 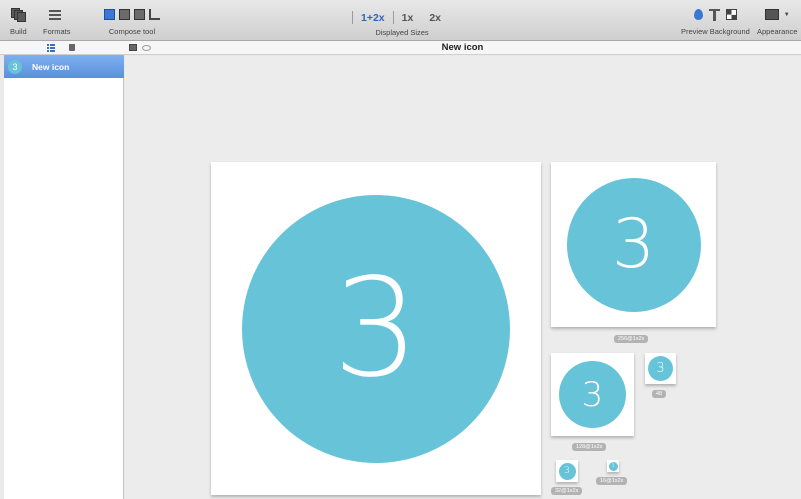 I want to click on size-caption: 128@1x2x, so click(x=589, y=447).